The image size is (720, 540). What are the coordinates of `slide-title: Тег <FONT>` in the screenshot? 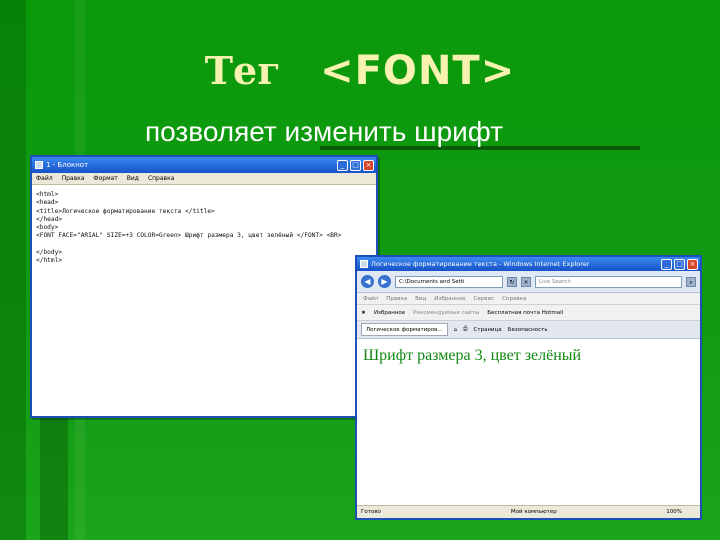 It's located at (360, 71).